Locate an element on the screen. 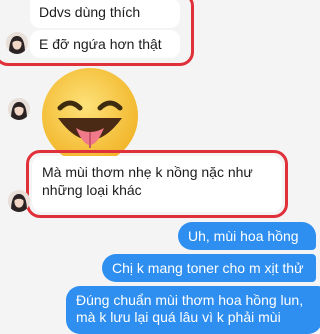 This screenshot has width=320, height=334. incoming-message-1a: Ddvs dùng thích is located at coordinates (105, 14).